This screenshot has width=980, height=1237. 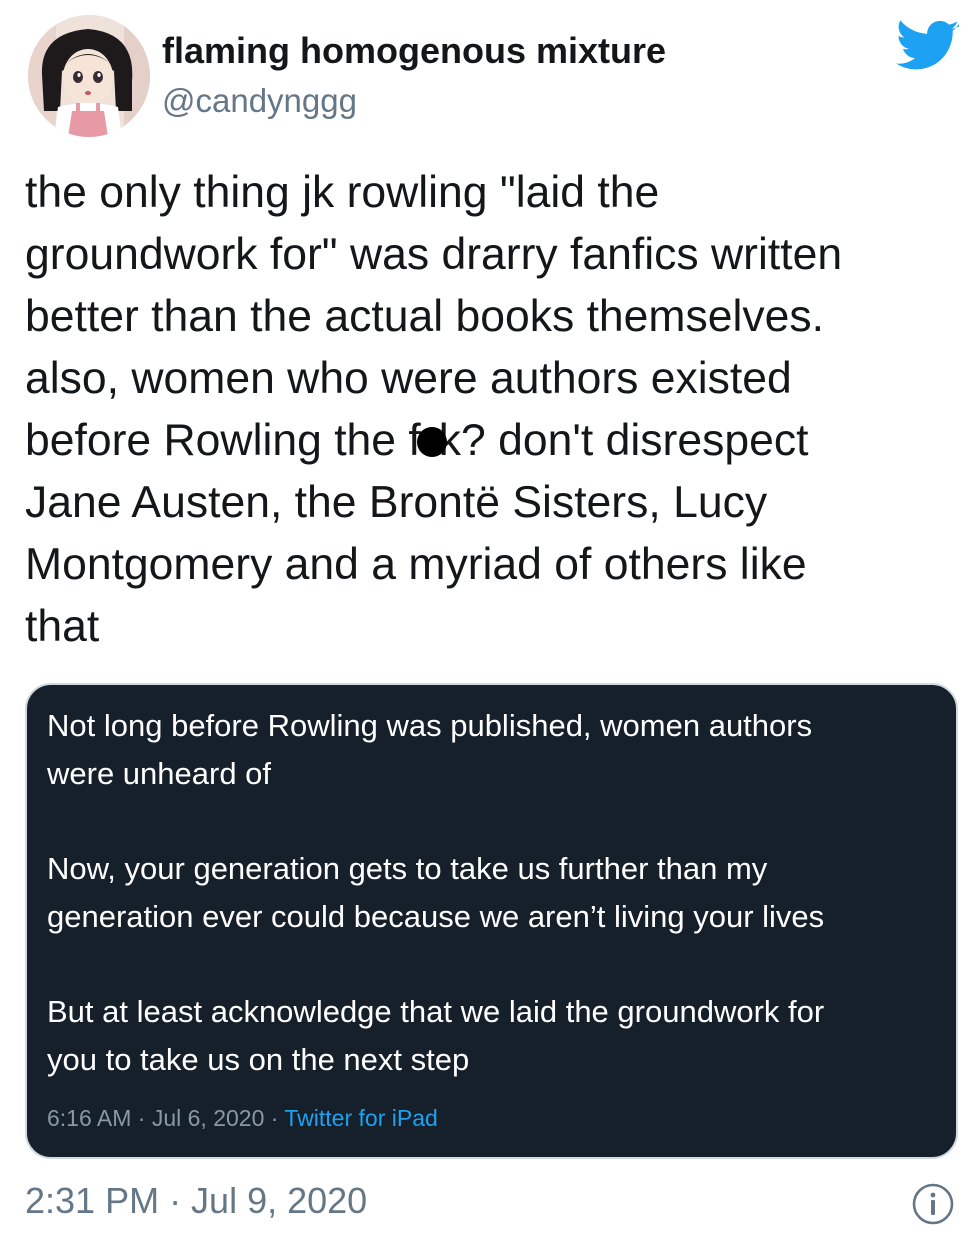 What do you see at coordinates (258, 1059) in the screenshot?
I see `embedded-line: you to take us on the next step` at bounding box center [258, 1059].